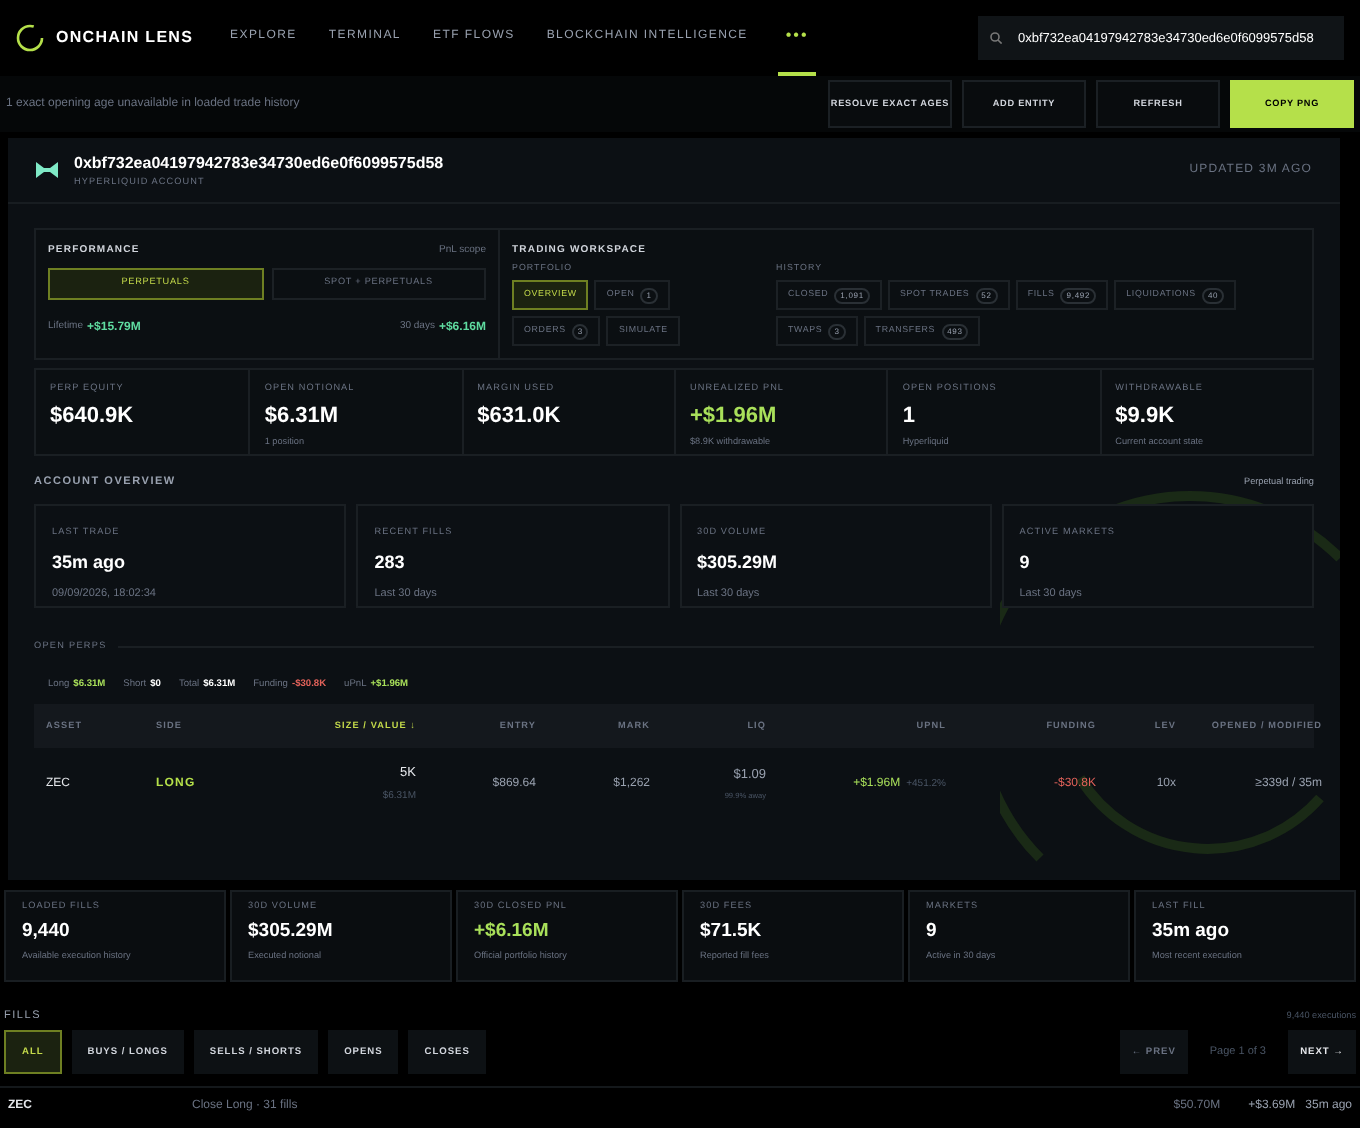 This screenshot has height=1128, width=1360. What do you see at coordinates (732, 931) in the screenshot?
I see `stat-value: $71.5K` at bounding box center [732, 931].